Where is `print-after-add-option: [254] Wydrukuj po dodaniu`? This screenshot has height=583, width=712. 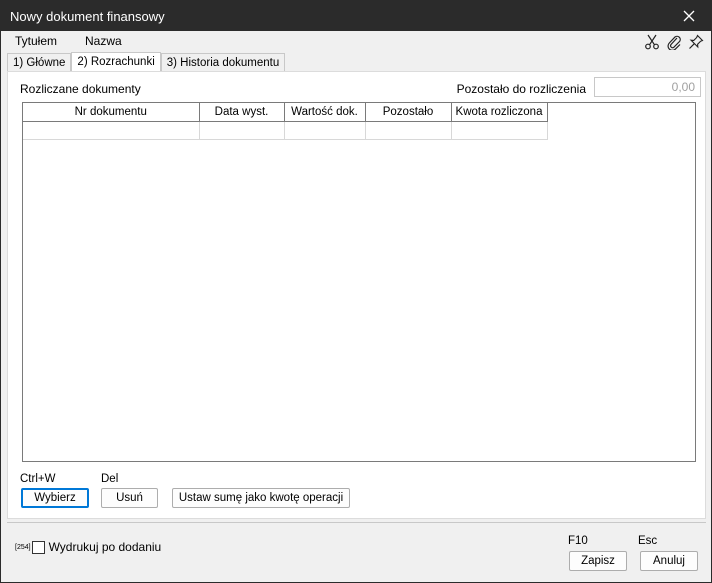
print-after-add-option: [254] Wydrukuj po dodaniu is located at coordinates (88, 547).